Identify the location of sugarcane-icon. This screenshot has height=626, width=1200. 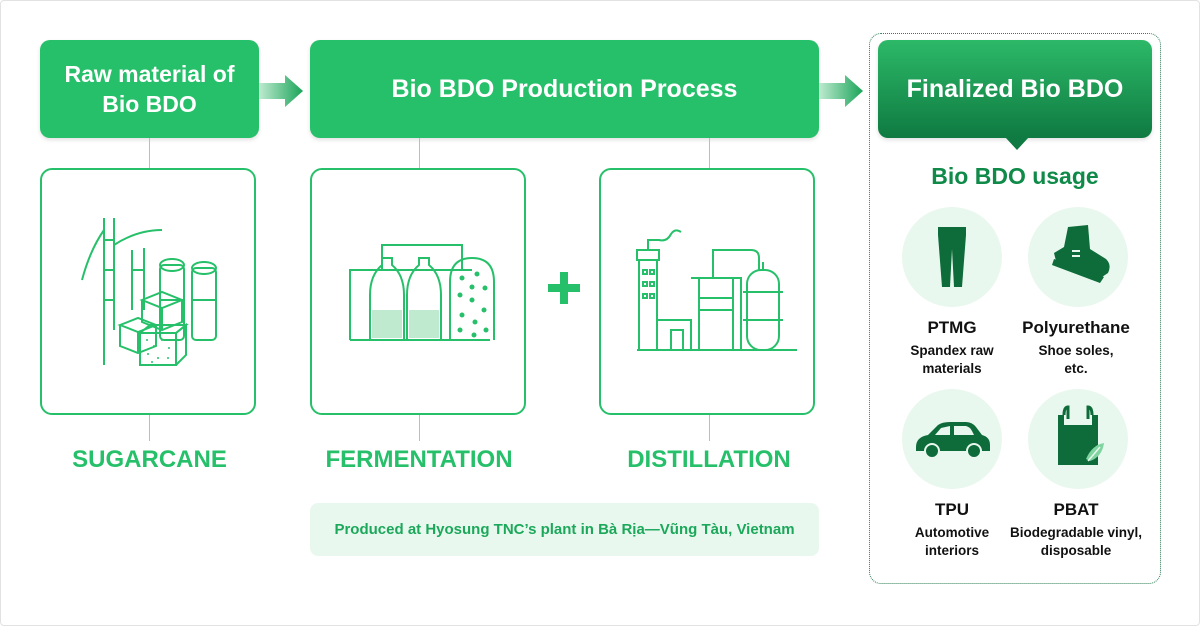
(149, 292).